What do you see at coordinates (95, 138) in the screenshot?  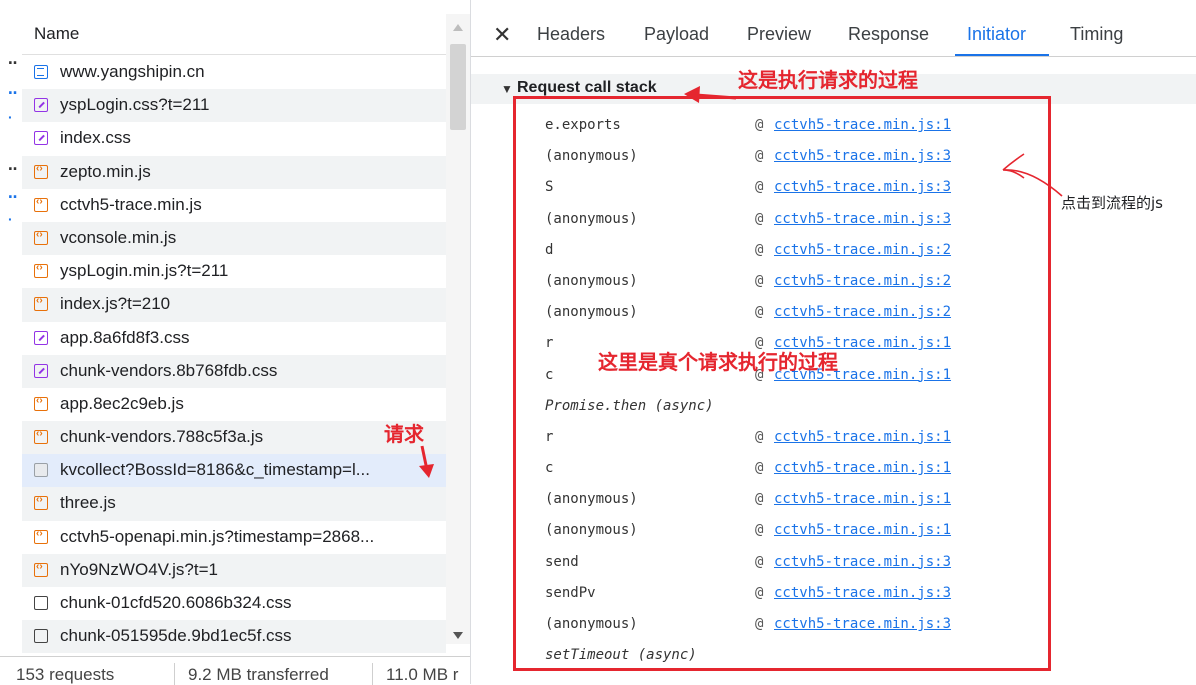 I see `request-name: index.css` at bounding box center [95, 138].